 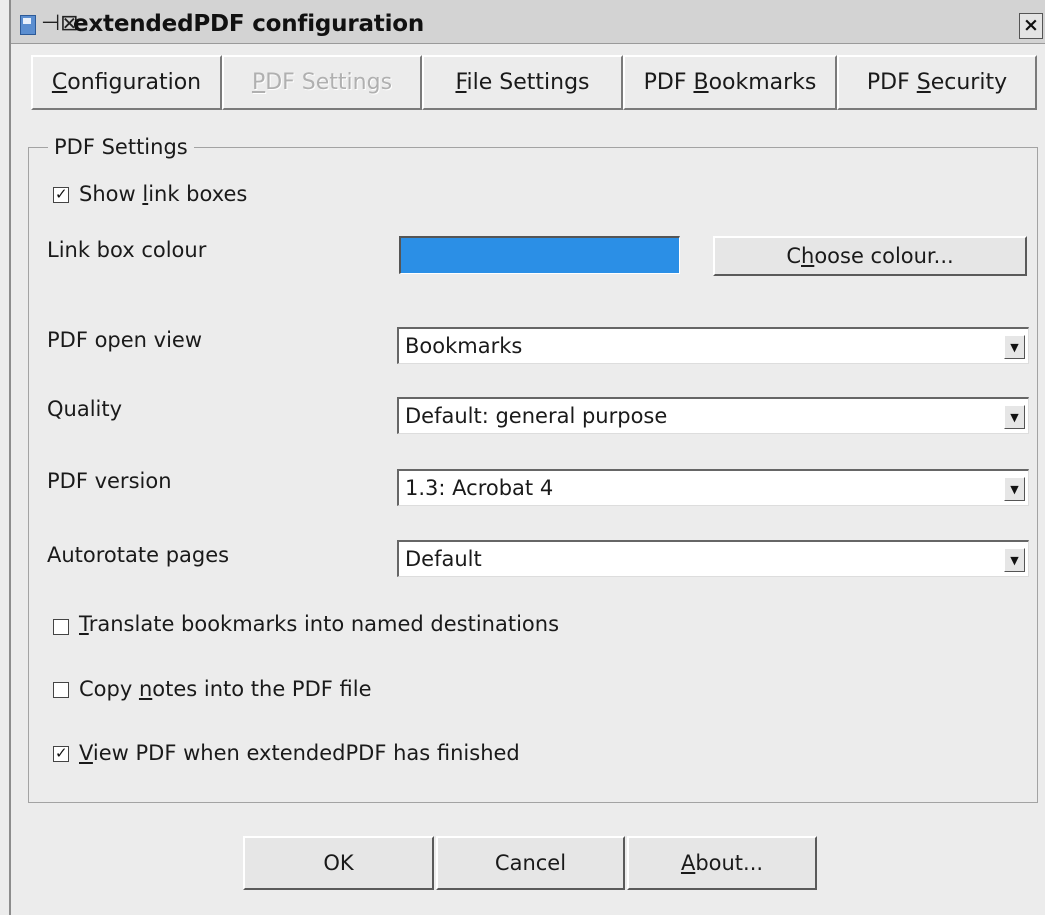 I want to click on tab-pdf-settings: PDF Settings, so click(x=322, y=82).